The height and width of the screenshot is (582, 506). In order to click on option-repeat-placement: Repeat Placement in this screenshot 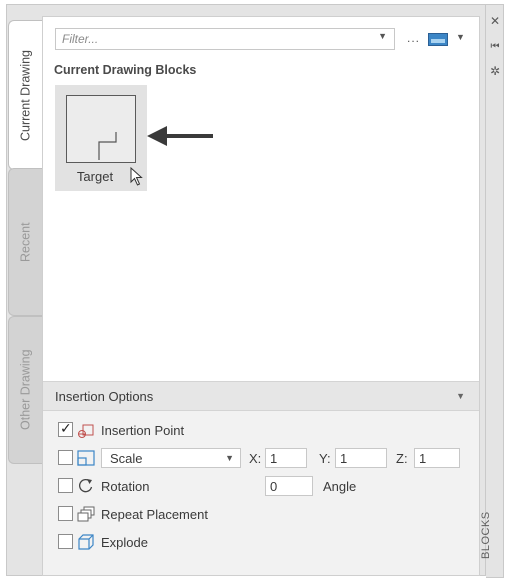, I will do `click(261, 515)`.